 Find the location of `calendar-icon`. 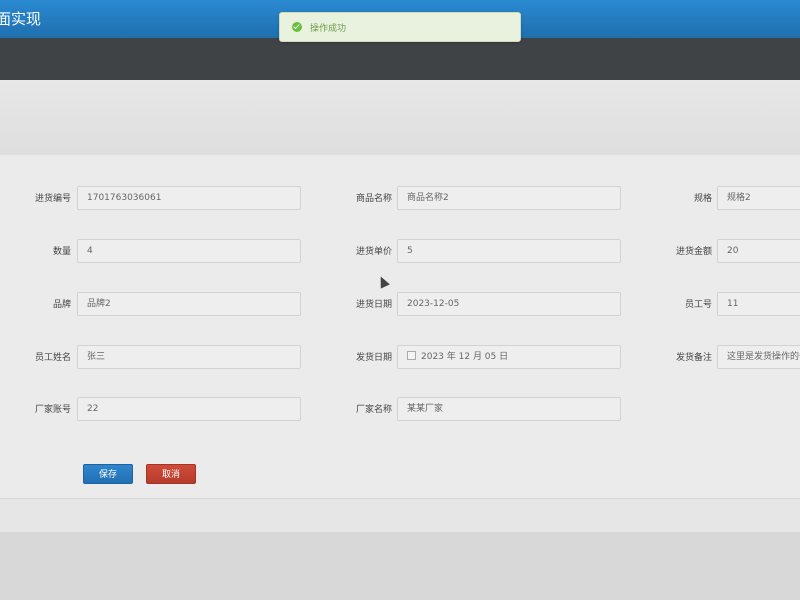

calendar-icon is located at coordinates (411, 355).